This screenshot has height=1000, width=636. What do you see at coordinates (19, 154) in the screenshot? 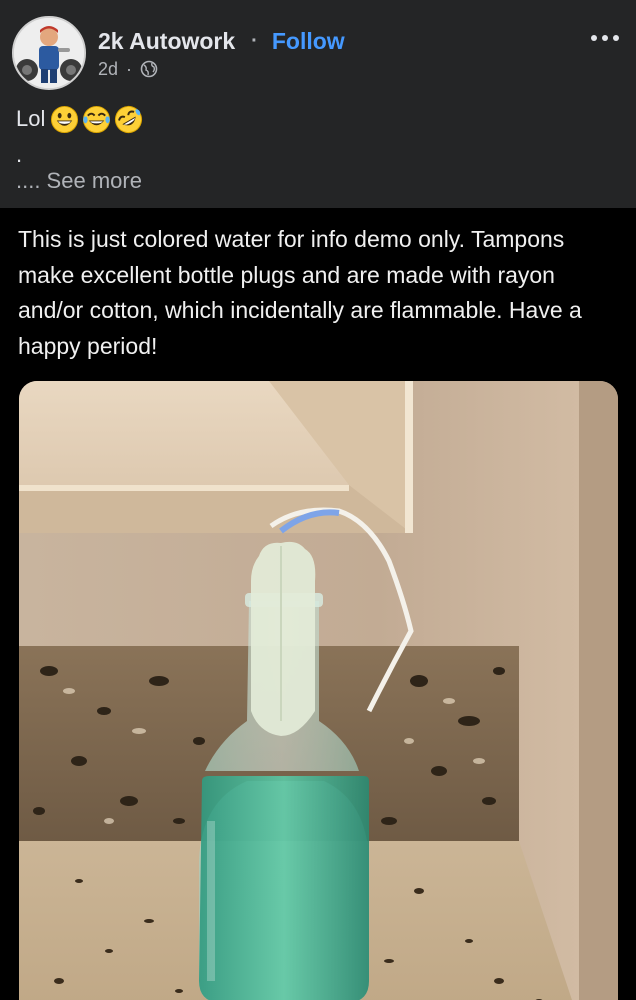
I see `caption-second-line: .` at bounding box center [19, 154].